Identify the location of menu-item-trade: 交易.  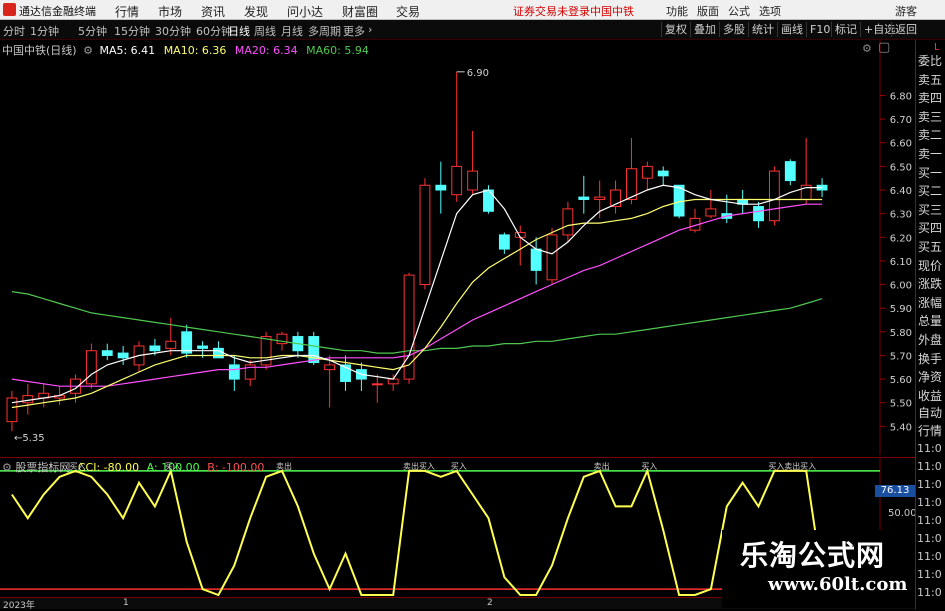
(408, 11).